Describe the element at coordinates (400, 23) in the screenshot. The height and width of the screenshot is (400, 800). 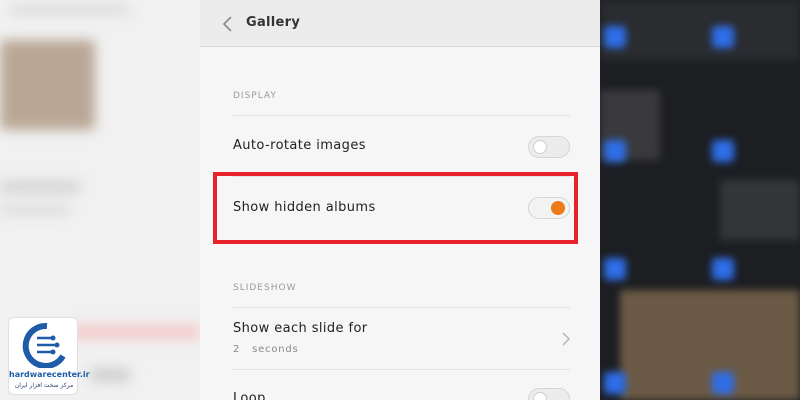
I see `app-bar: Gallery` at that location.